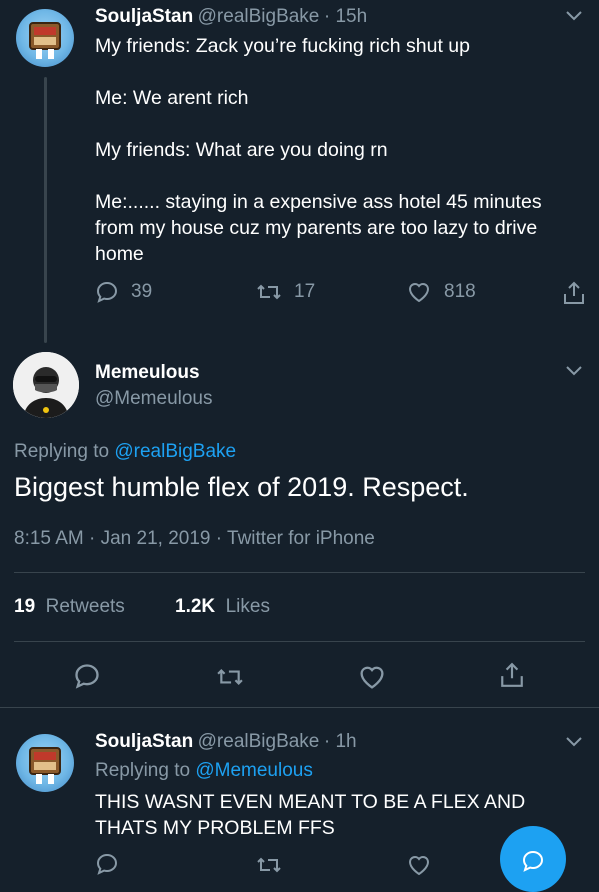 Image resolution: width=599 pixels, height=892 pixels. I want to click on retweet-count: 17, so click(305, 291).